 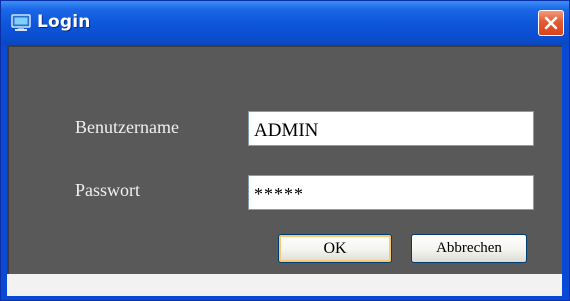 What do you see at coordinates (335, 248) in the screenshot?
I see `ok-button: OK` at bounding box center [335, 248].